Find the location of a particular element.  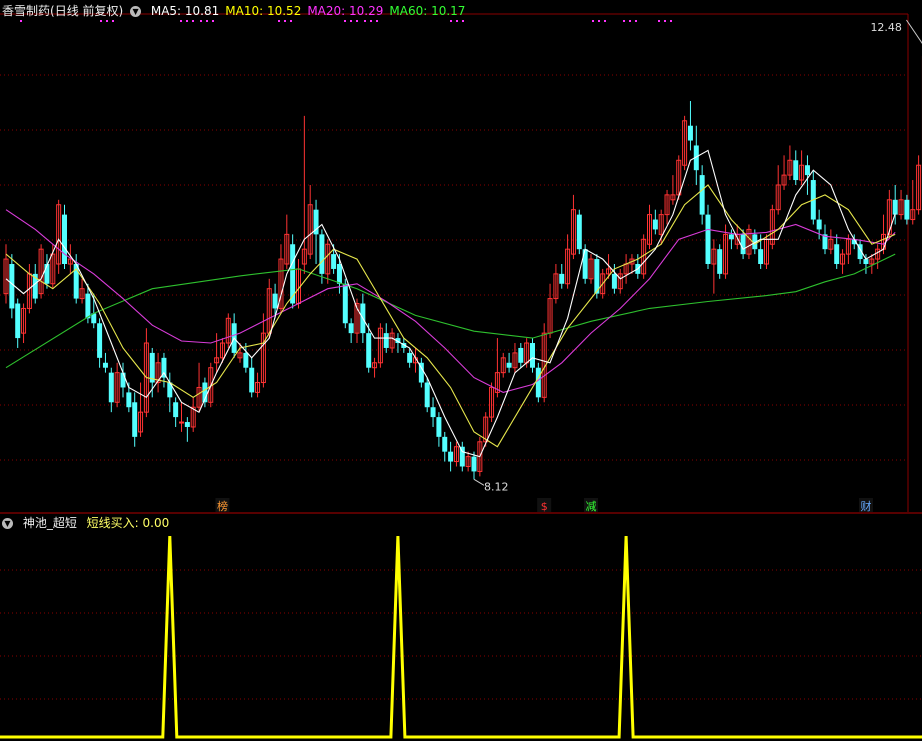

low-price-label: 8.12 is located at coordinates (496, 486).